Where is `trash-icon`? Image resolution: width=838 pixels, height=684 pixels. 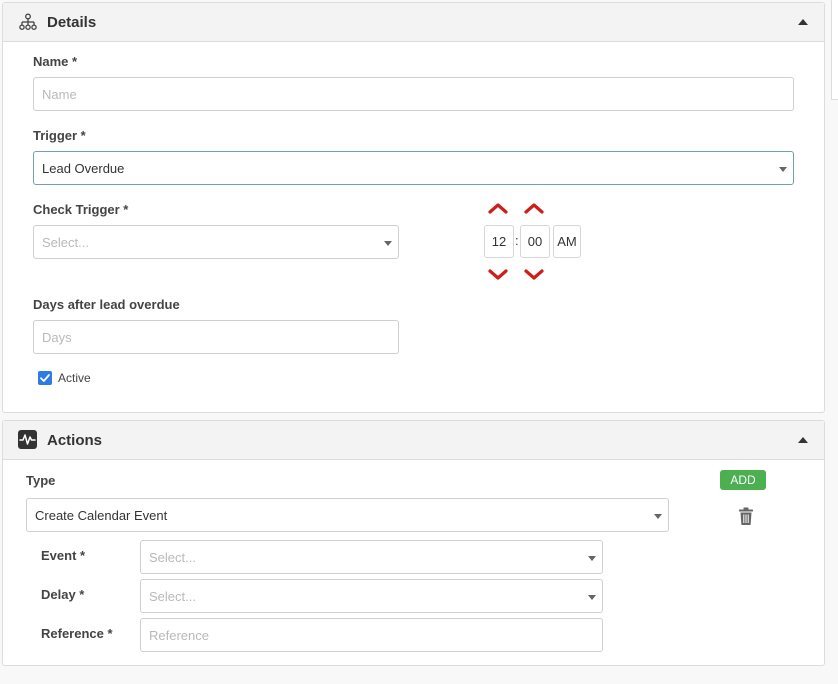
trash-icon is located at coordinates (746, 516).